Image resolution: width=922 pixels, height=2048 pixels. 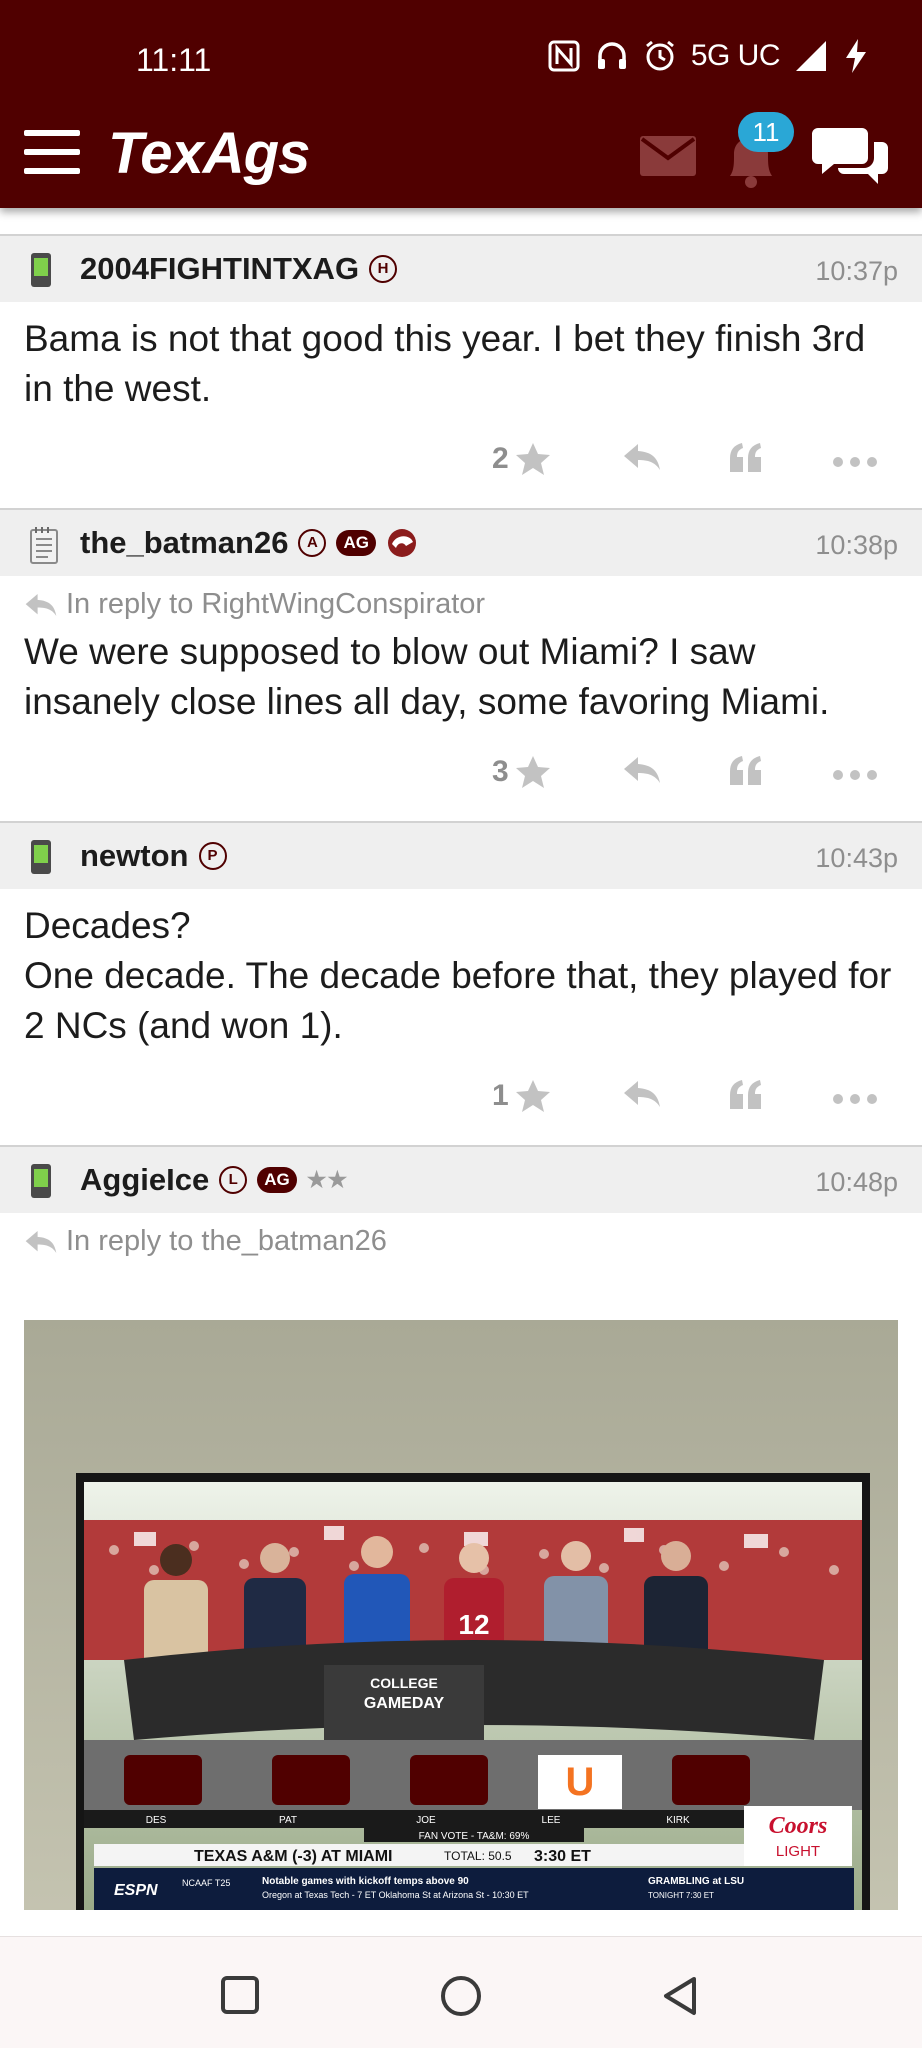 I want to click on total-line: TOTAL: 50.5, so click(x=478, y=1856).